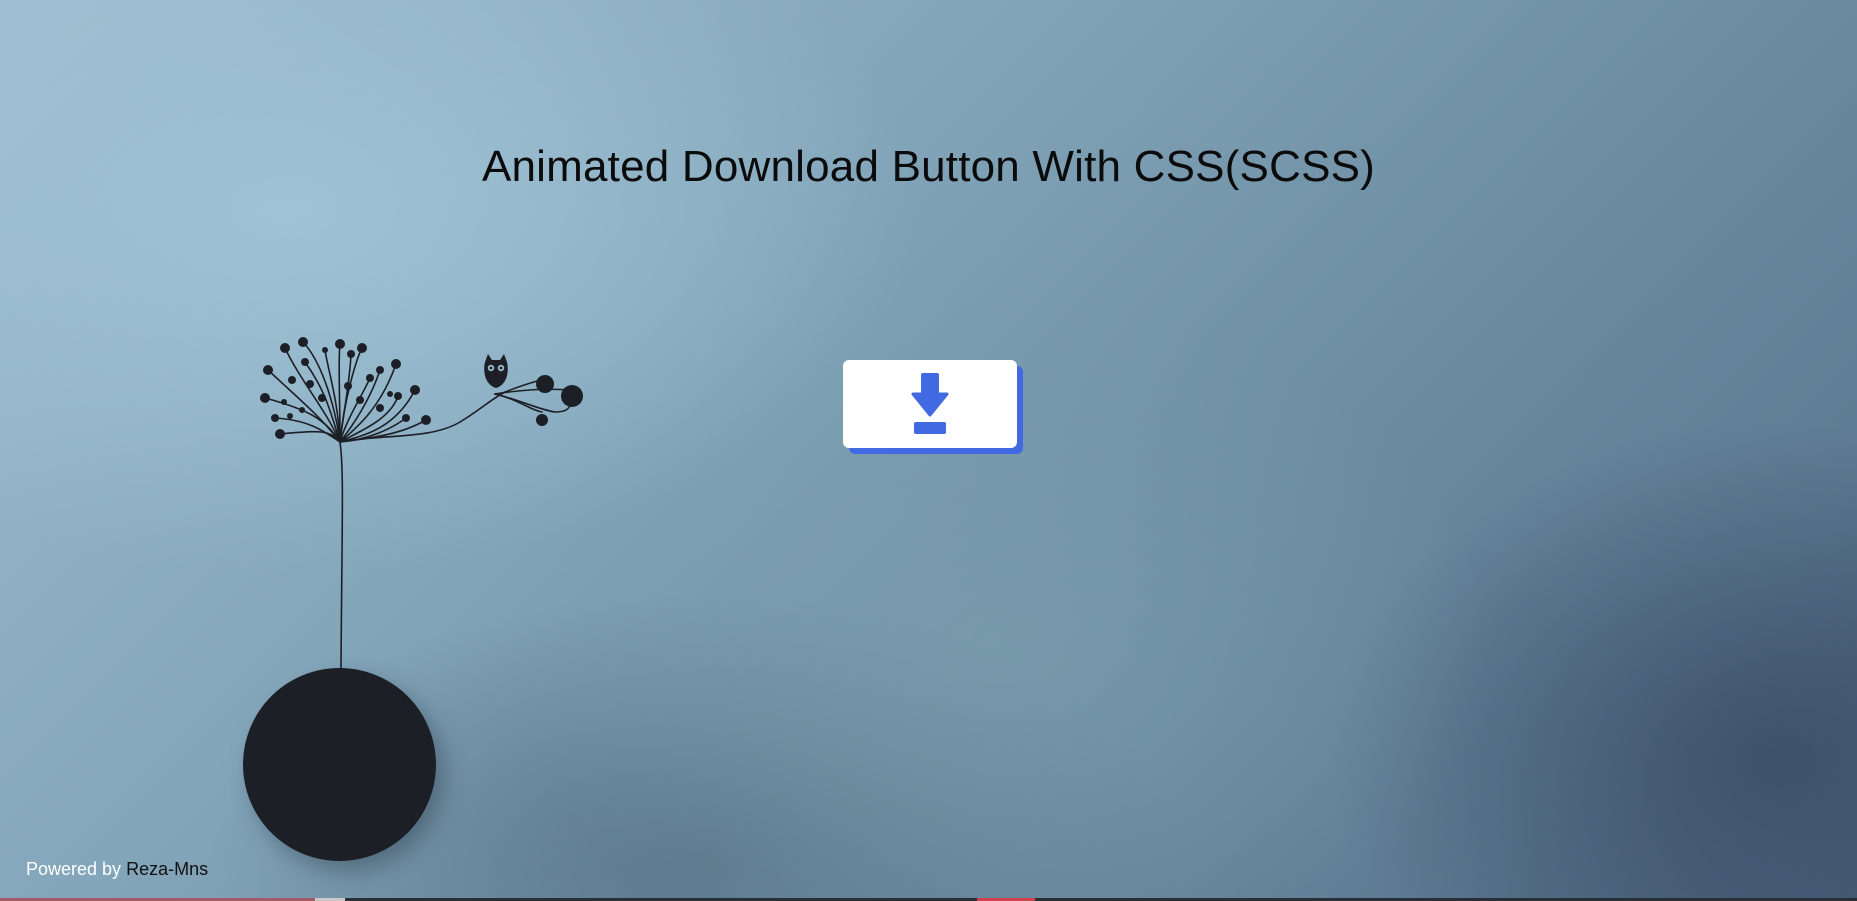 The width and height of the screenshot is (1857, 901). What do you see at coordinates (930, 404) in the screenshot?
I see `download-button` at bounding box center [930, 404].